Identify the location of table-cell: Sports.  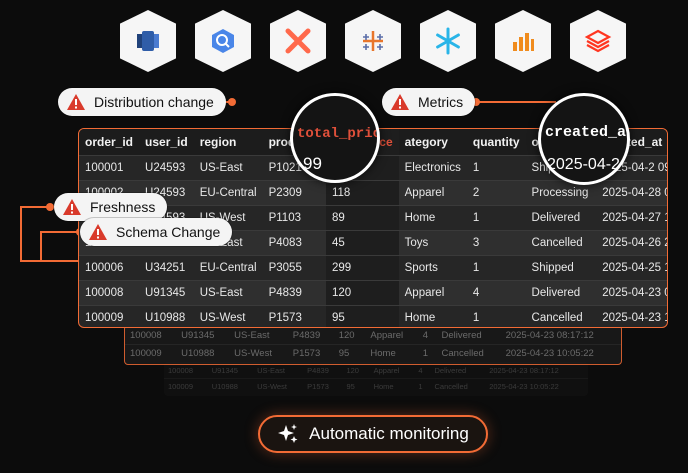
(432, 267).